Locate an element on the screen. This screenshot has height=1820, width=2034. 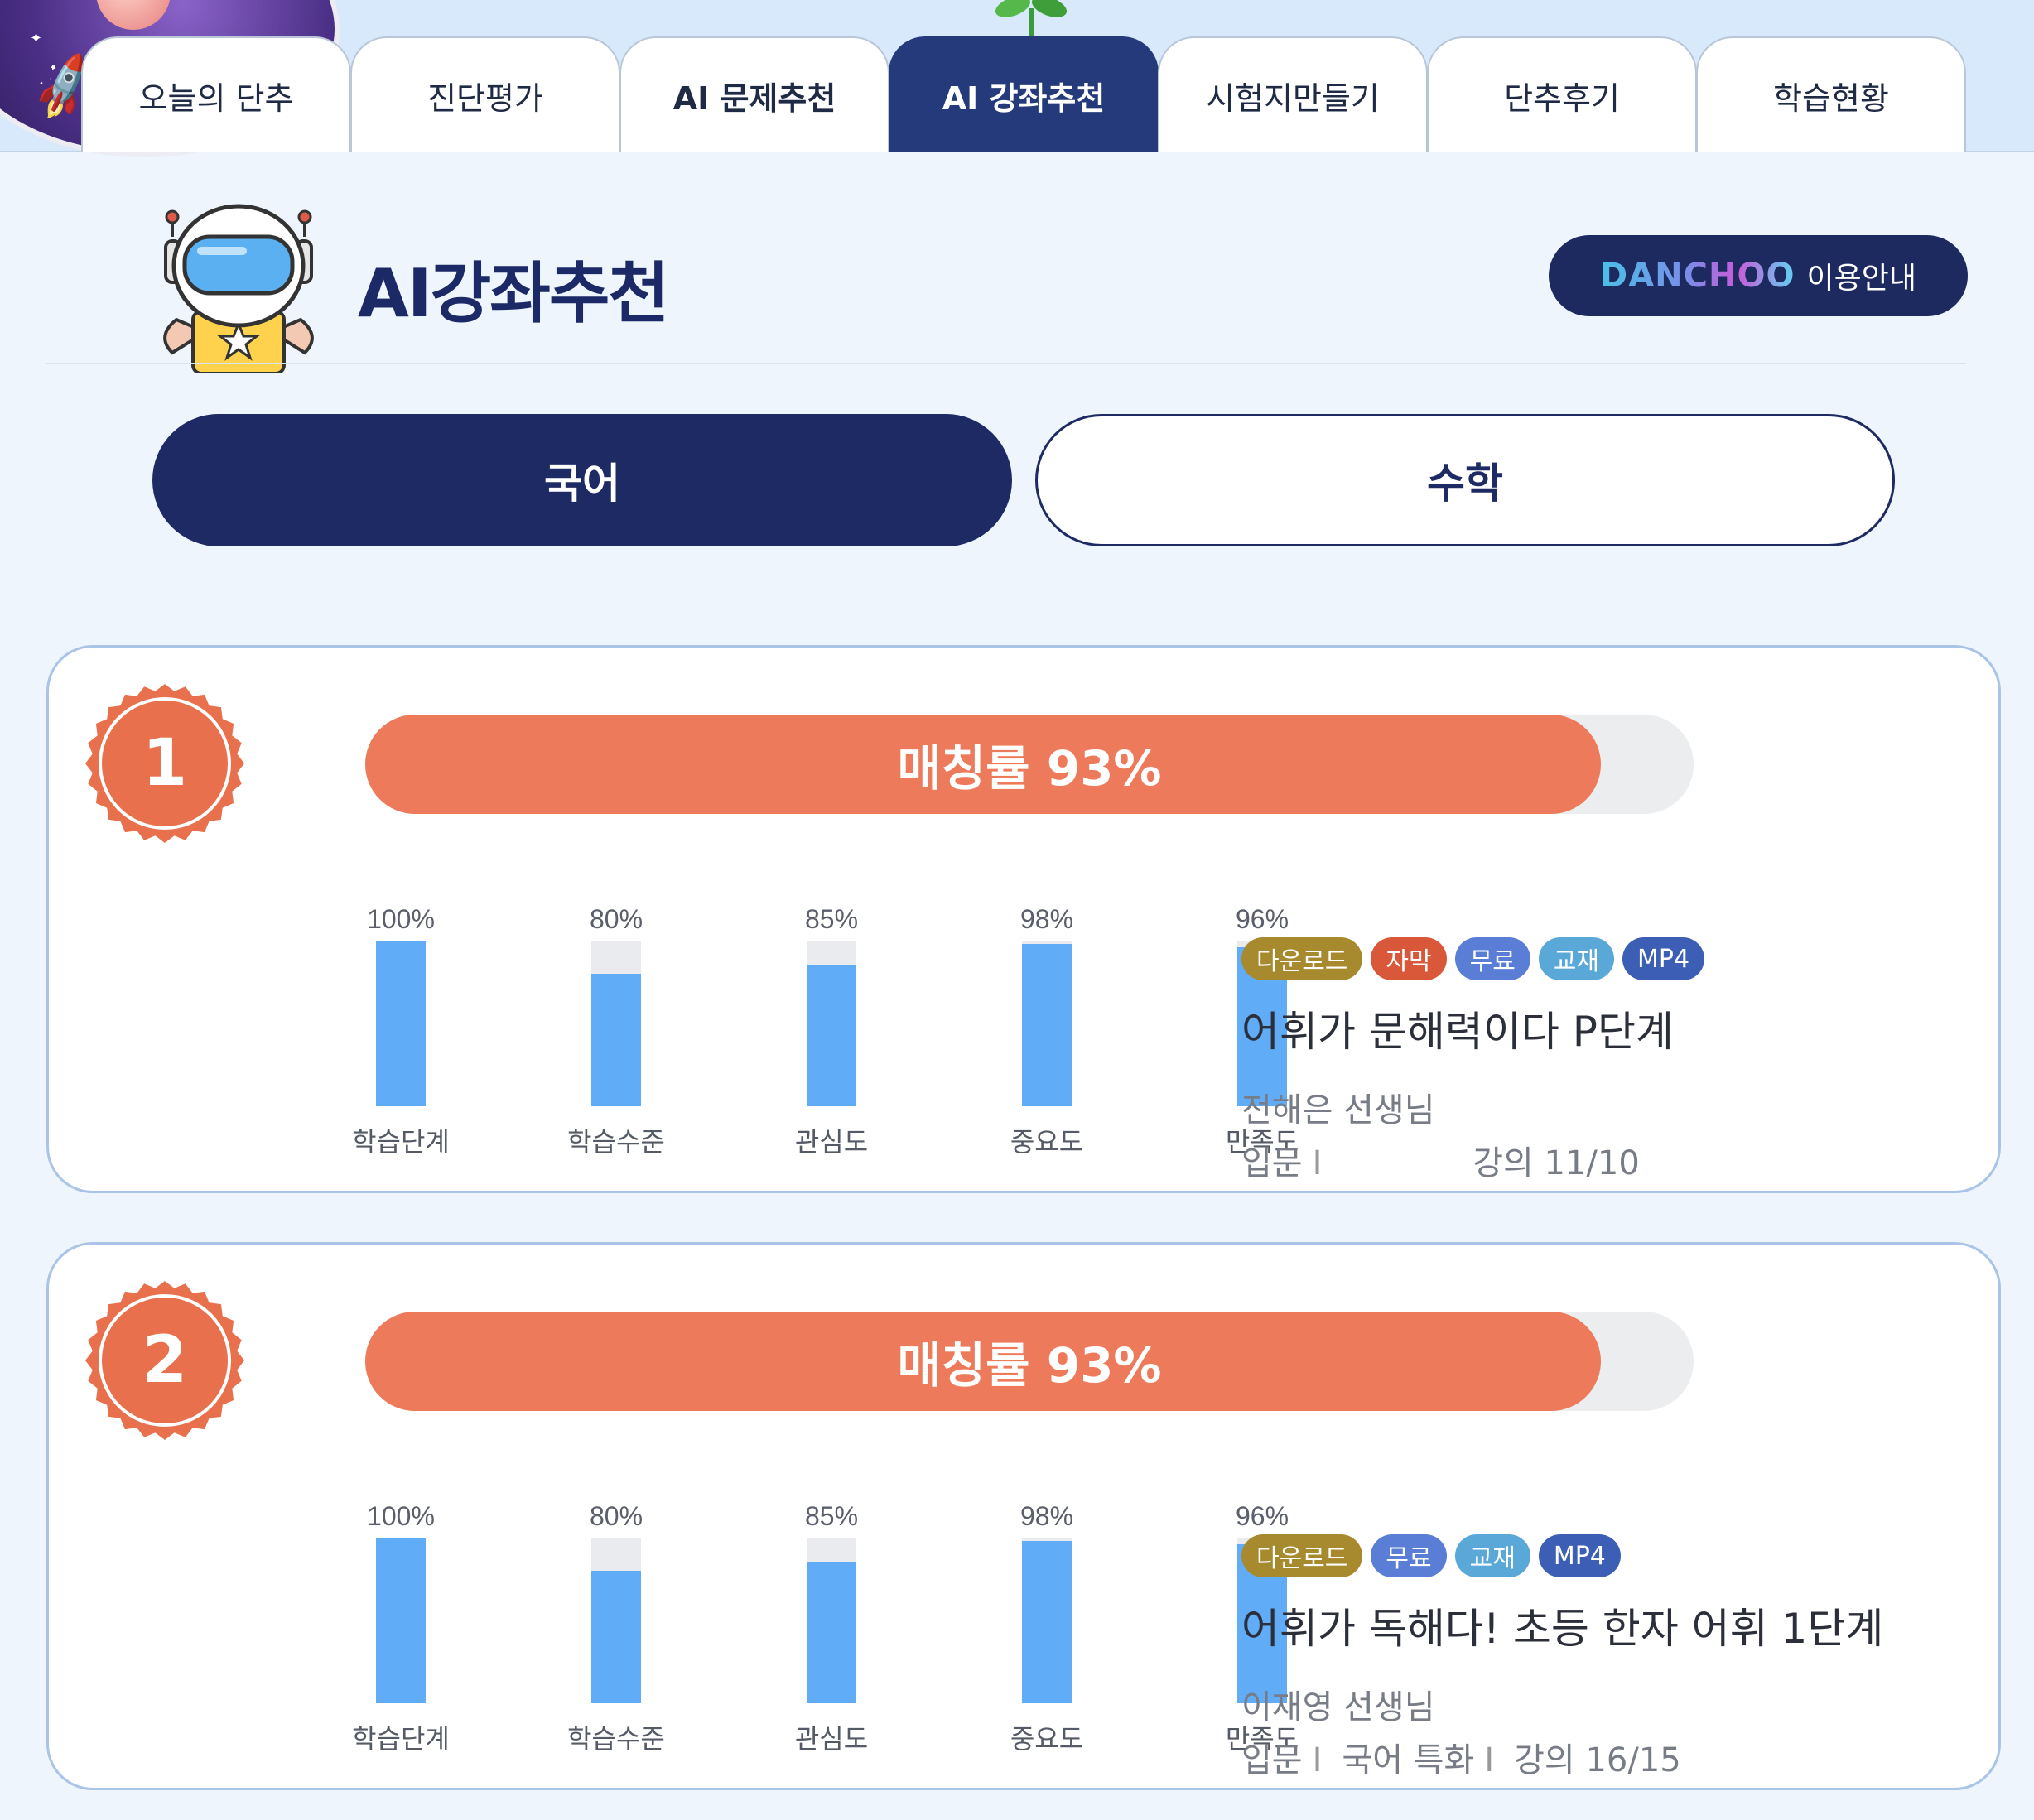
danchoo-logo: DANCHOO is located at coordinates (1697, 276).